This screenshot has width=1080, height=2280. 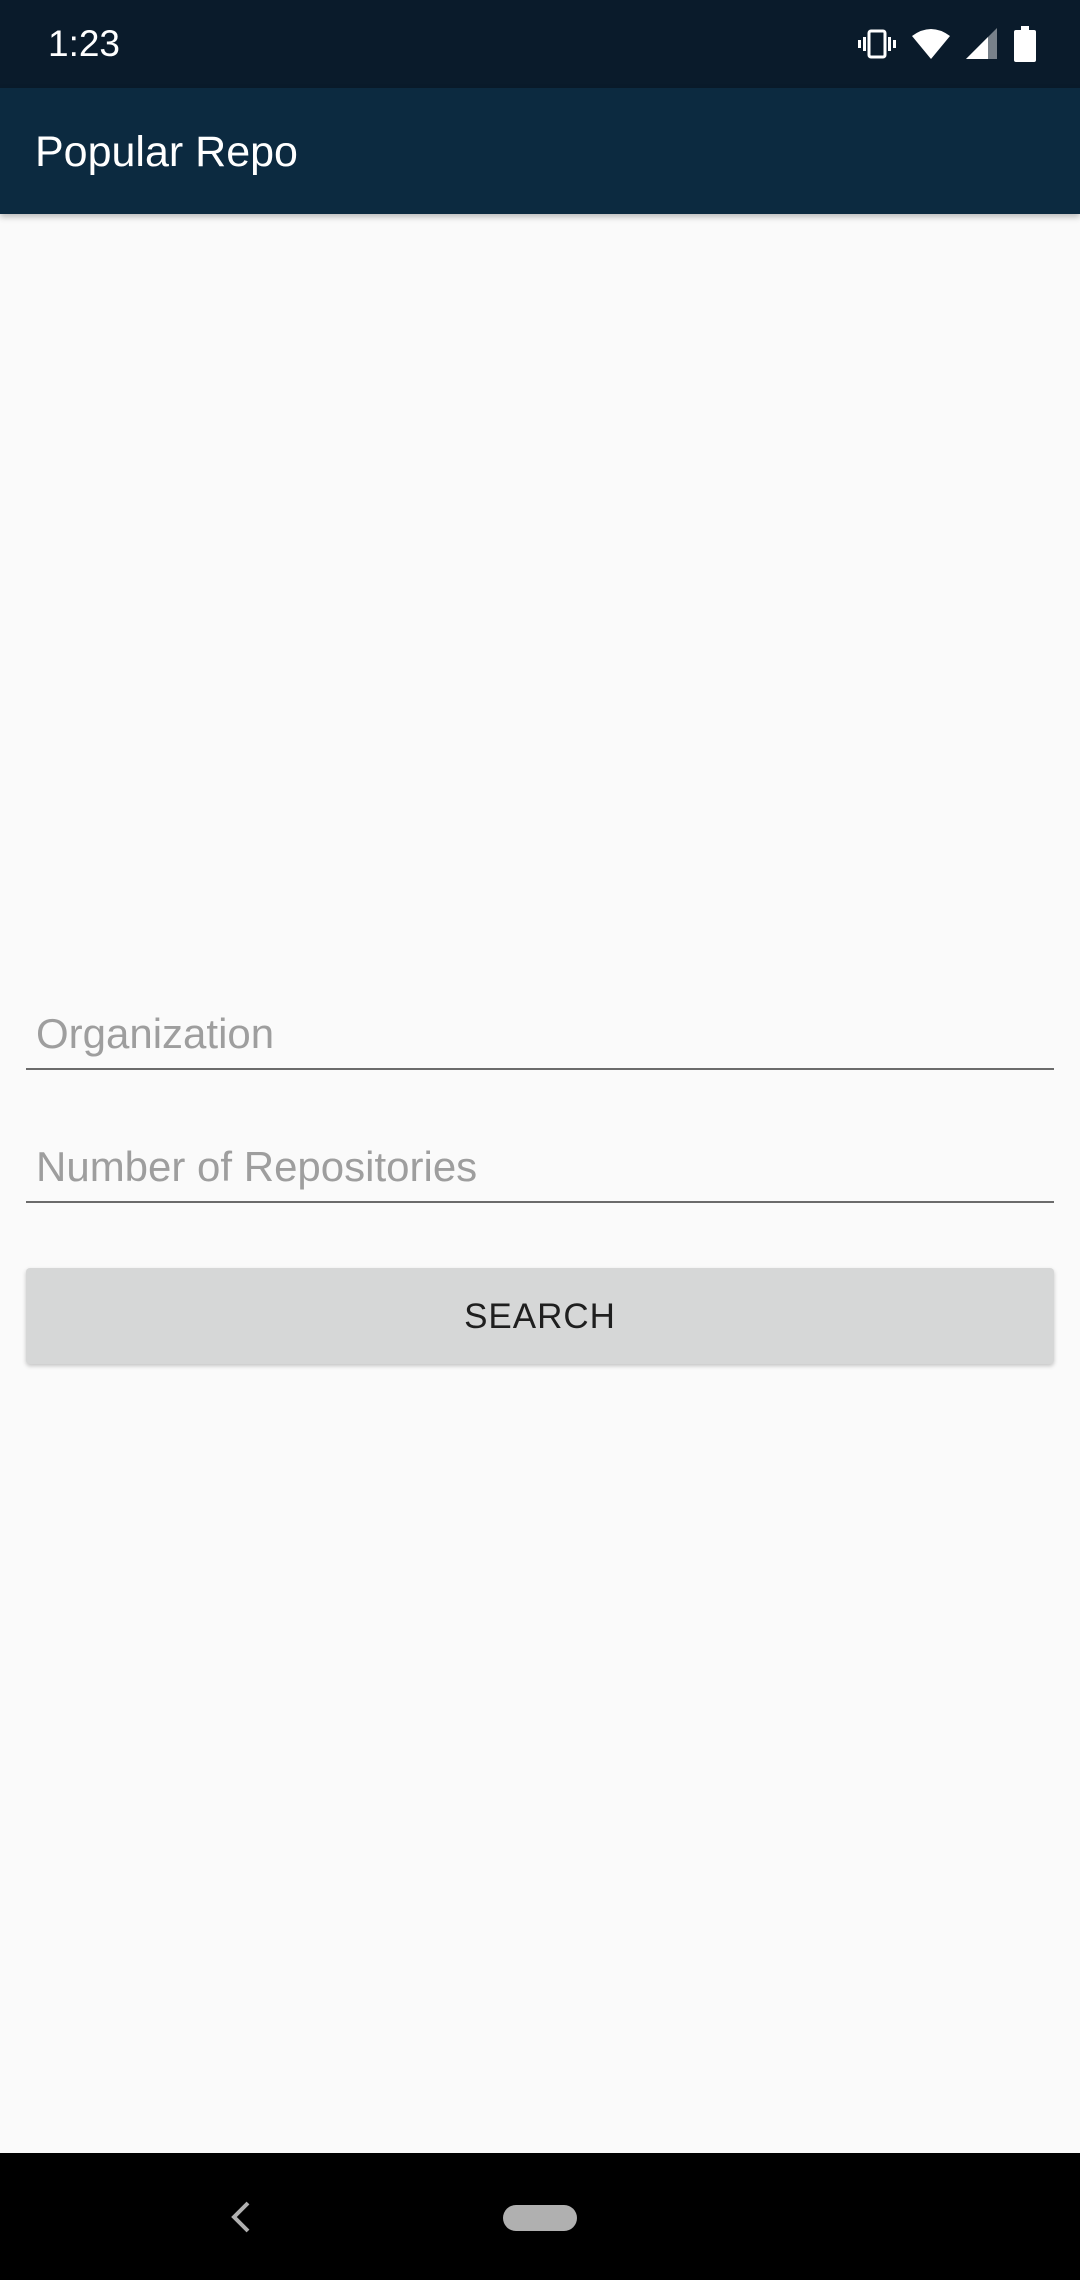 What do you see at coordinates (982, 44) in the screenshot?
I see `signal-icon` at bounding box center [982, 44].